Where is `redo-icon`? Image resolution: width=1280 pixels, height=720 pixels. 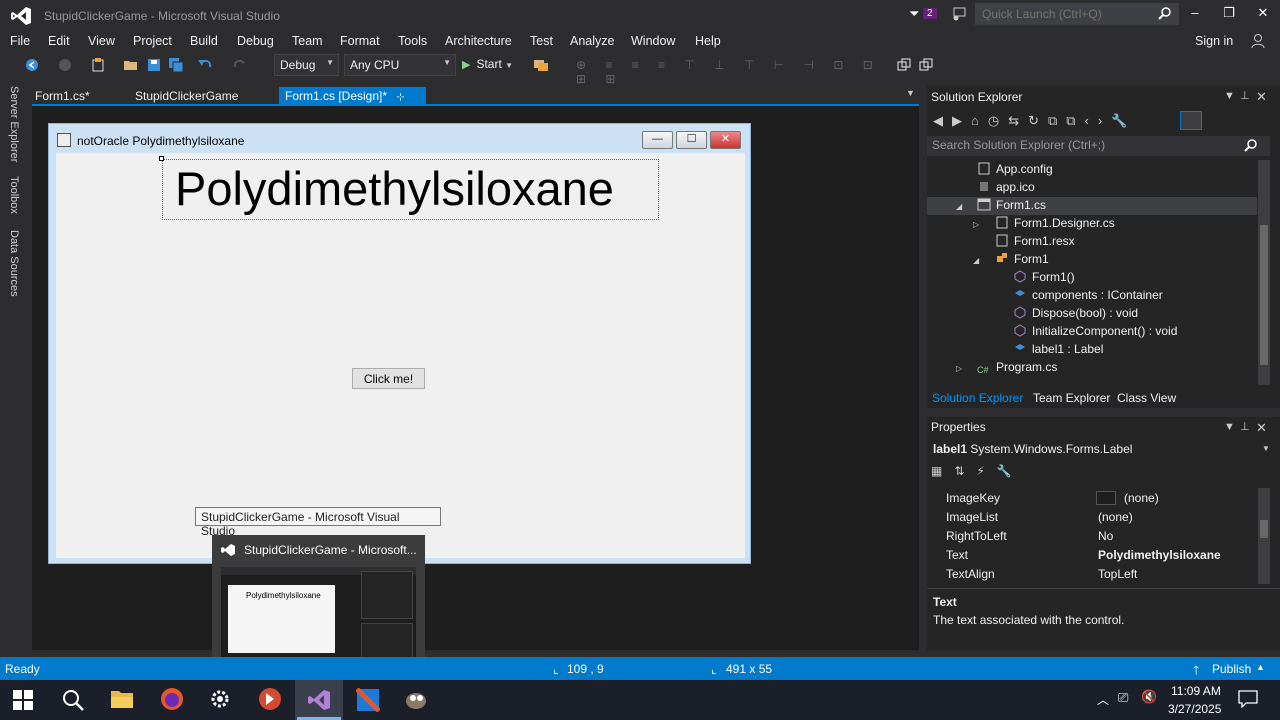
redo-icon is located at coordinates (240, 65).